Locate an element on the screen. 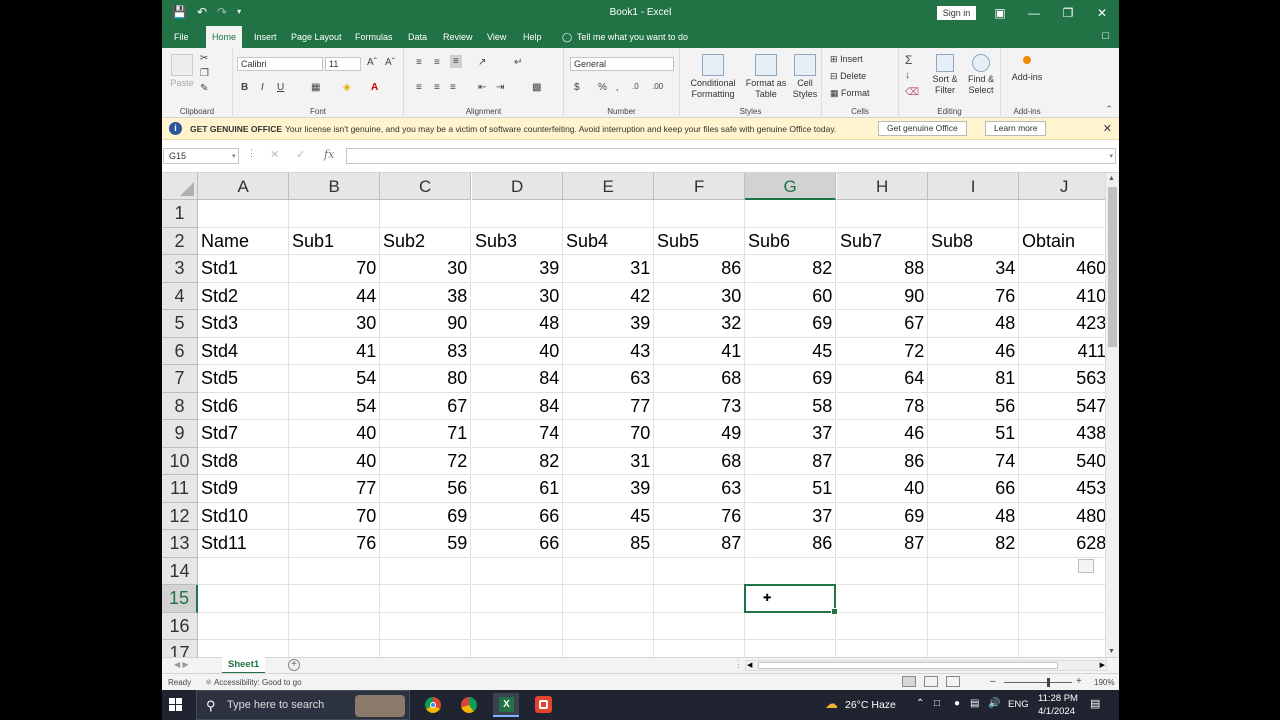  cell-i9: 51 is located at coordinates (974, 434).